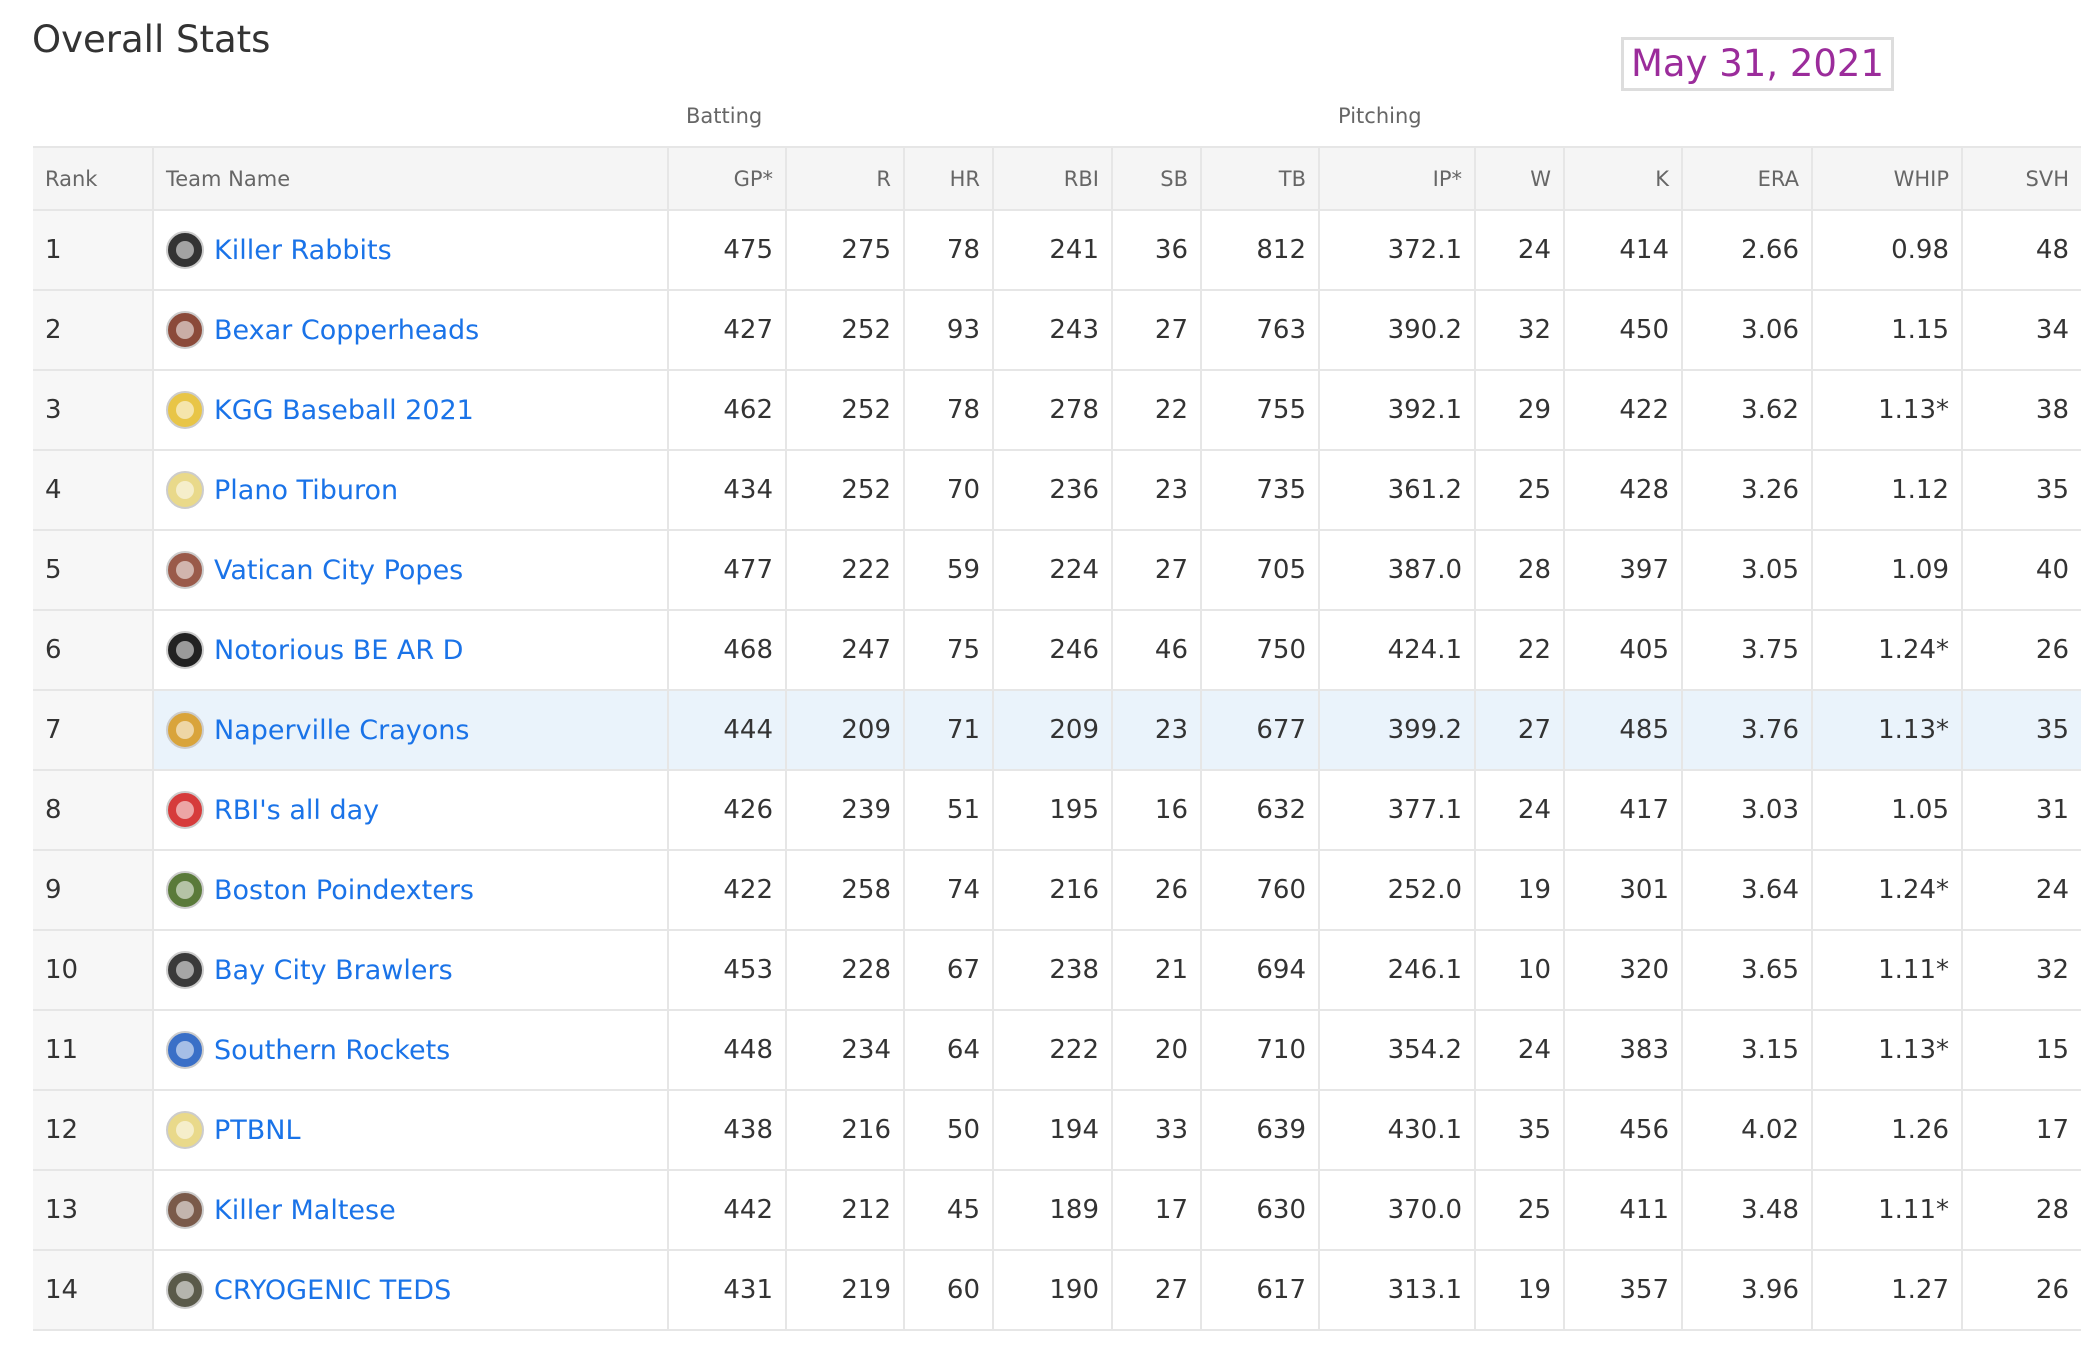 This screenshot has height=1350, width=2100. What do you see at coordinates (727, 490) in the screenshot?
I see `gp-cell: 434` at bounding box center [727, 490].